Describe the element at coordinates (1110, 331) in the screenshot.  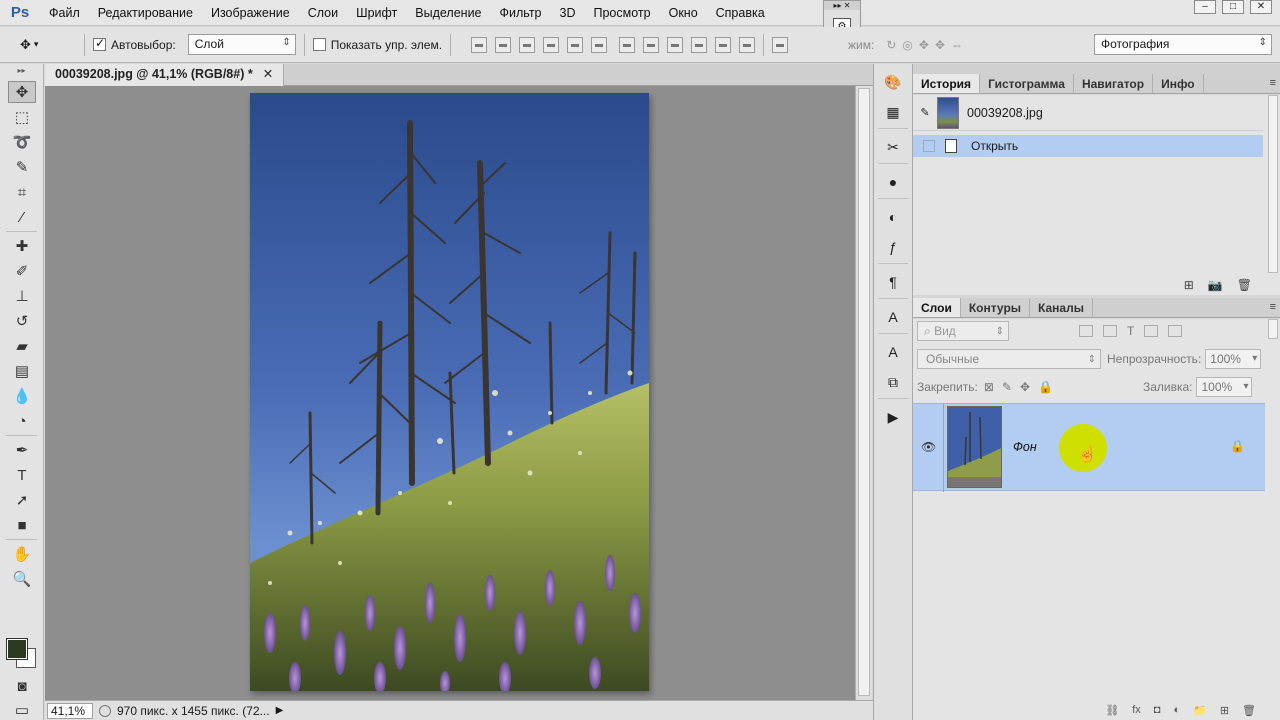
I see `filter-adjustment-icon` at that location.